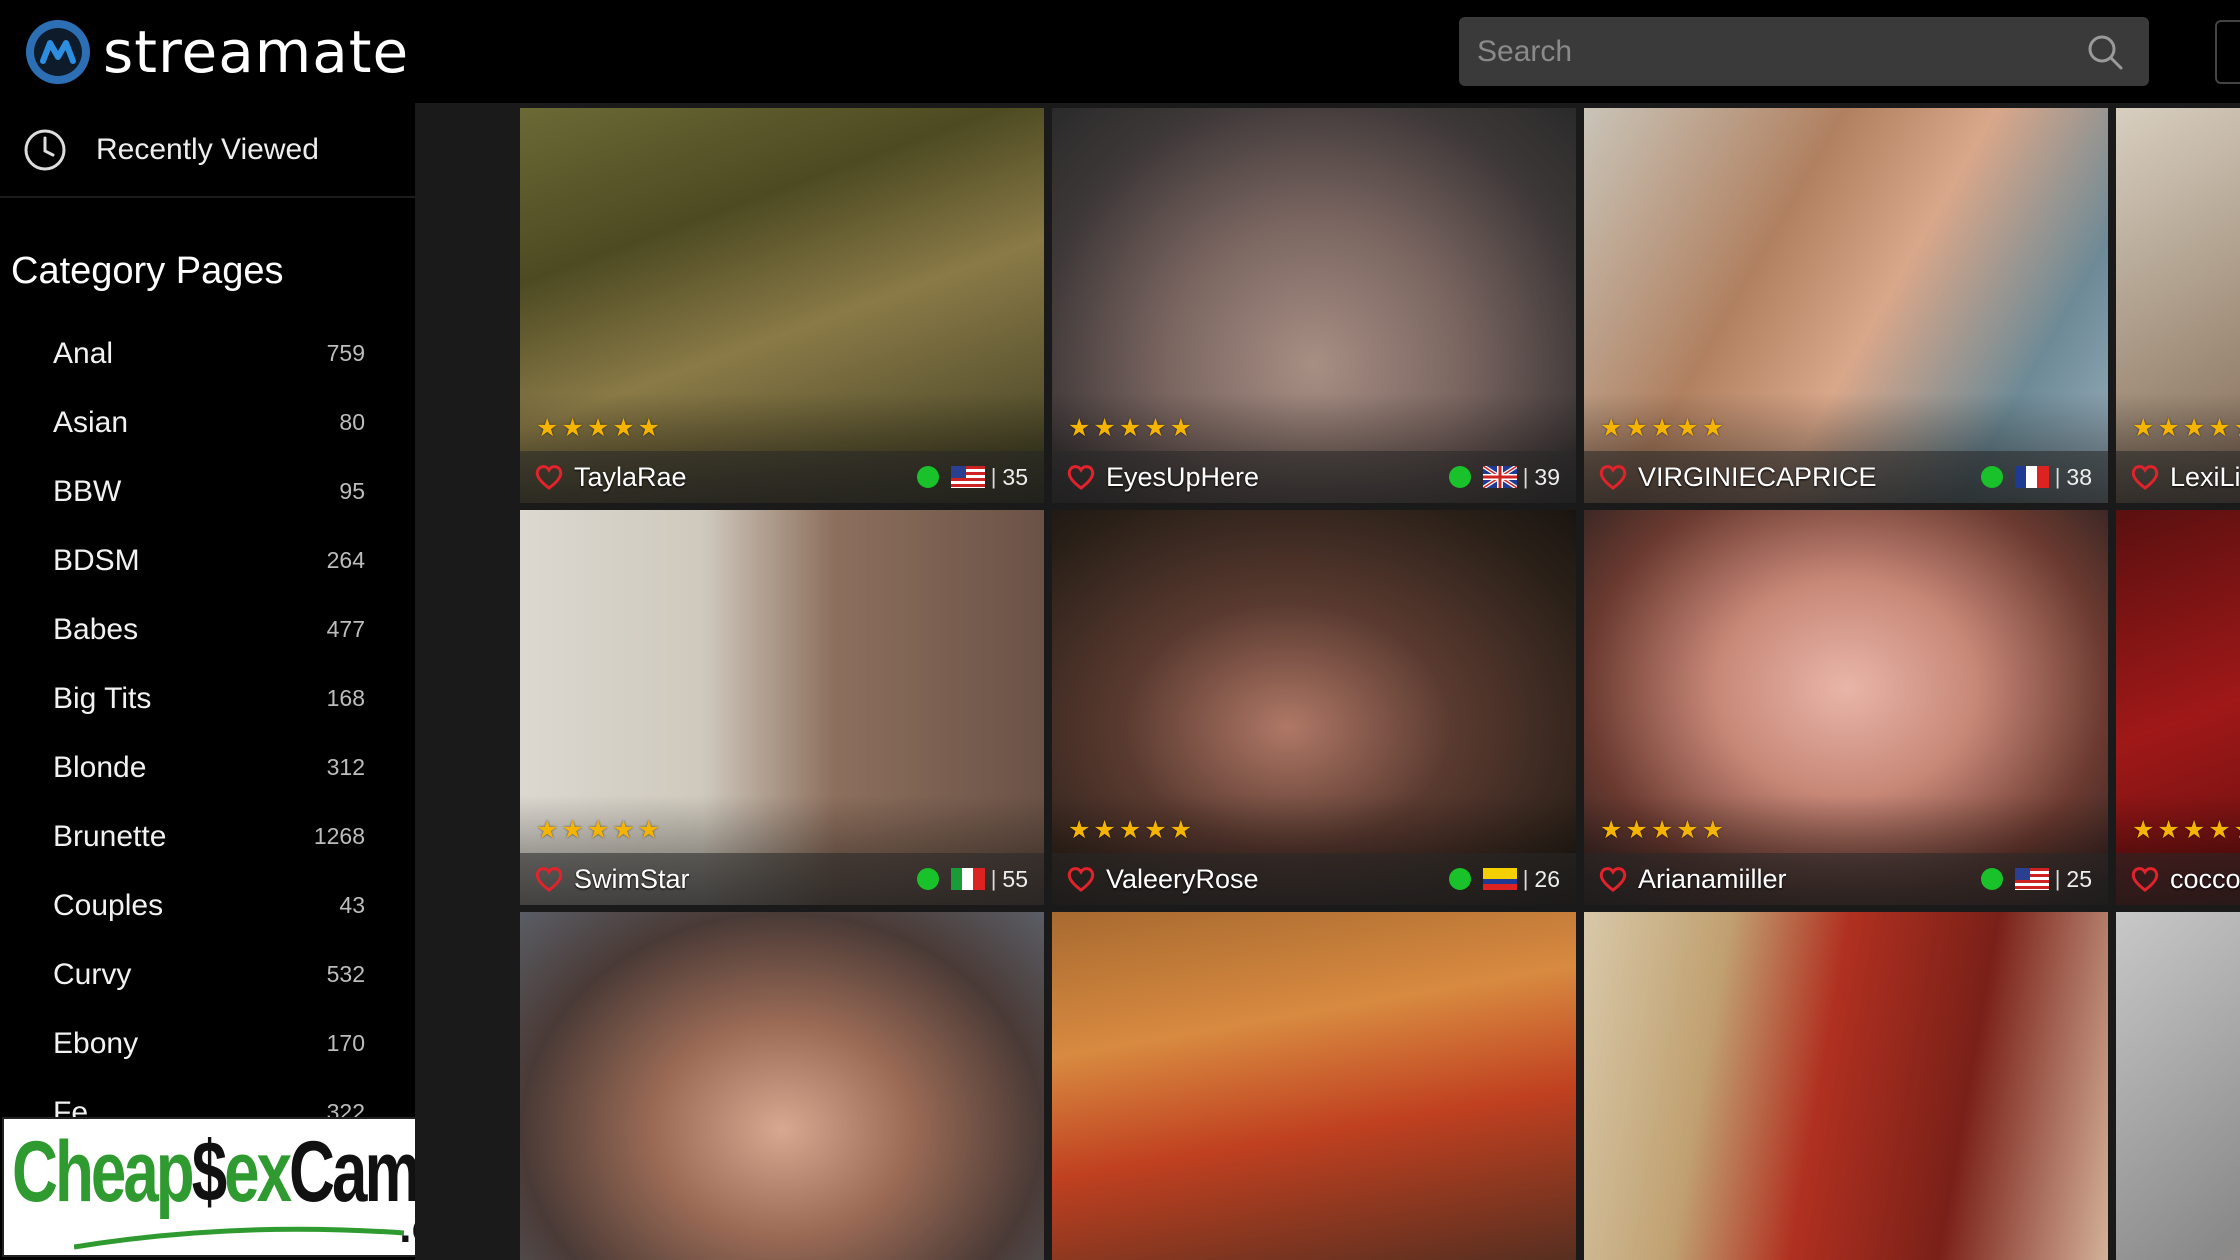 The image size is (2240, 1260). I want to click on model-name: VIRGINIECAPRICE, so click(1757, 476).